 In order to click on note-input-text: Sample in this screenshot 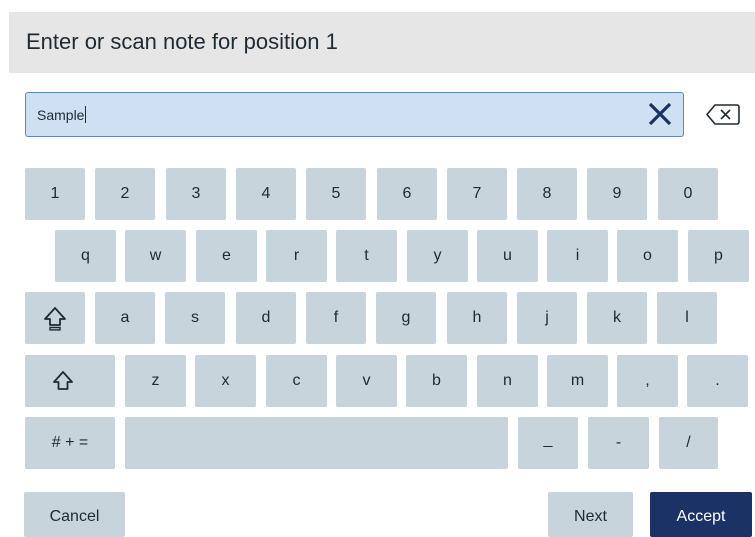, I will do `click(62, 114)`.